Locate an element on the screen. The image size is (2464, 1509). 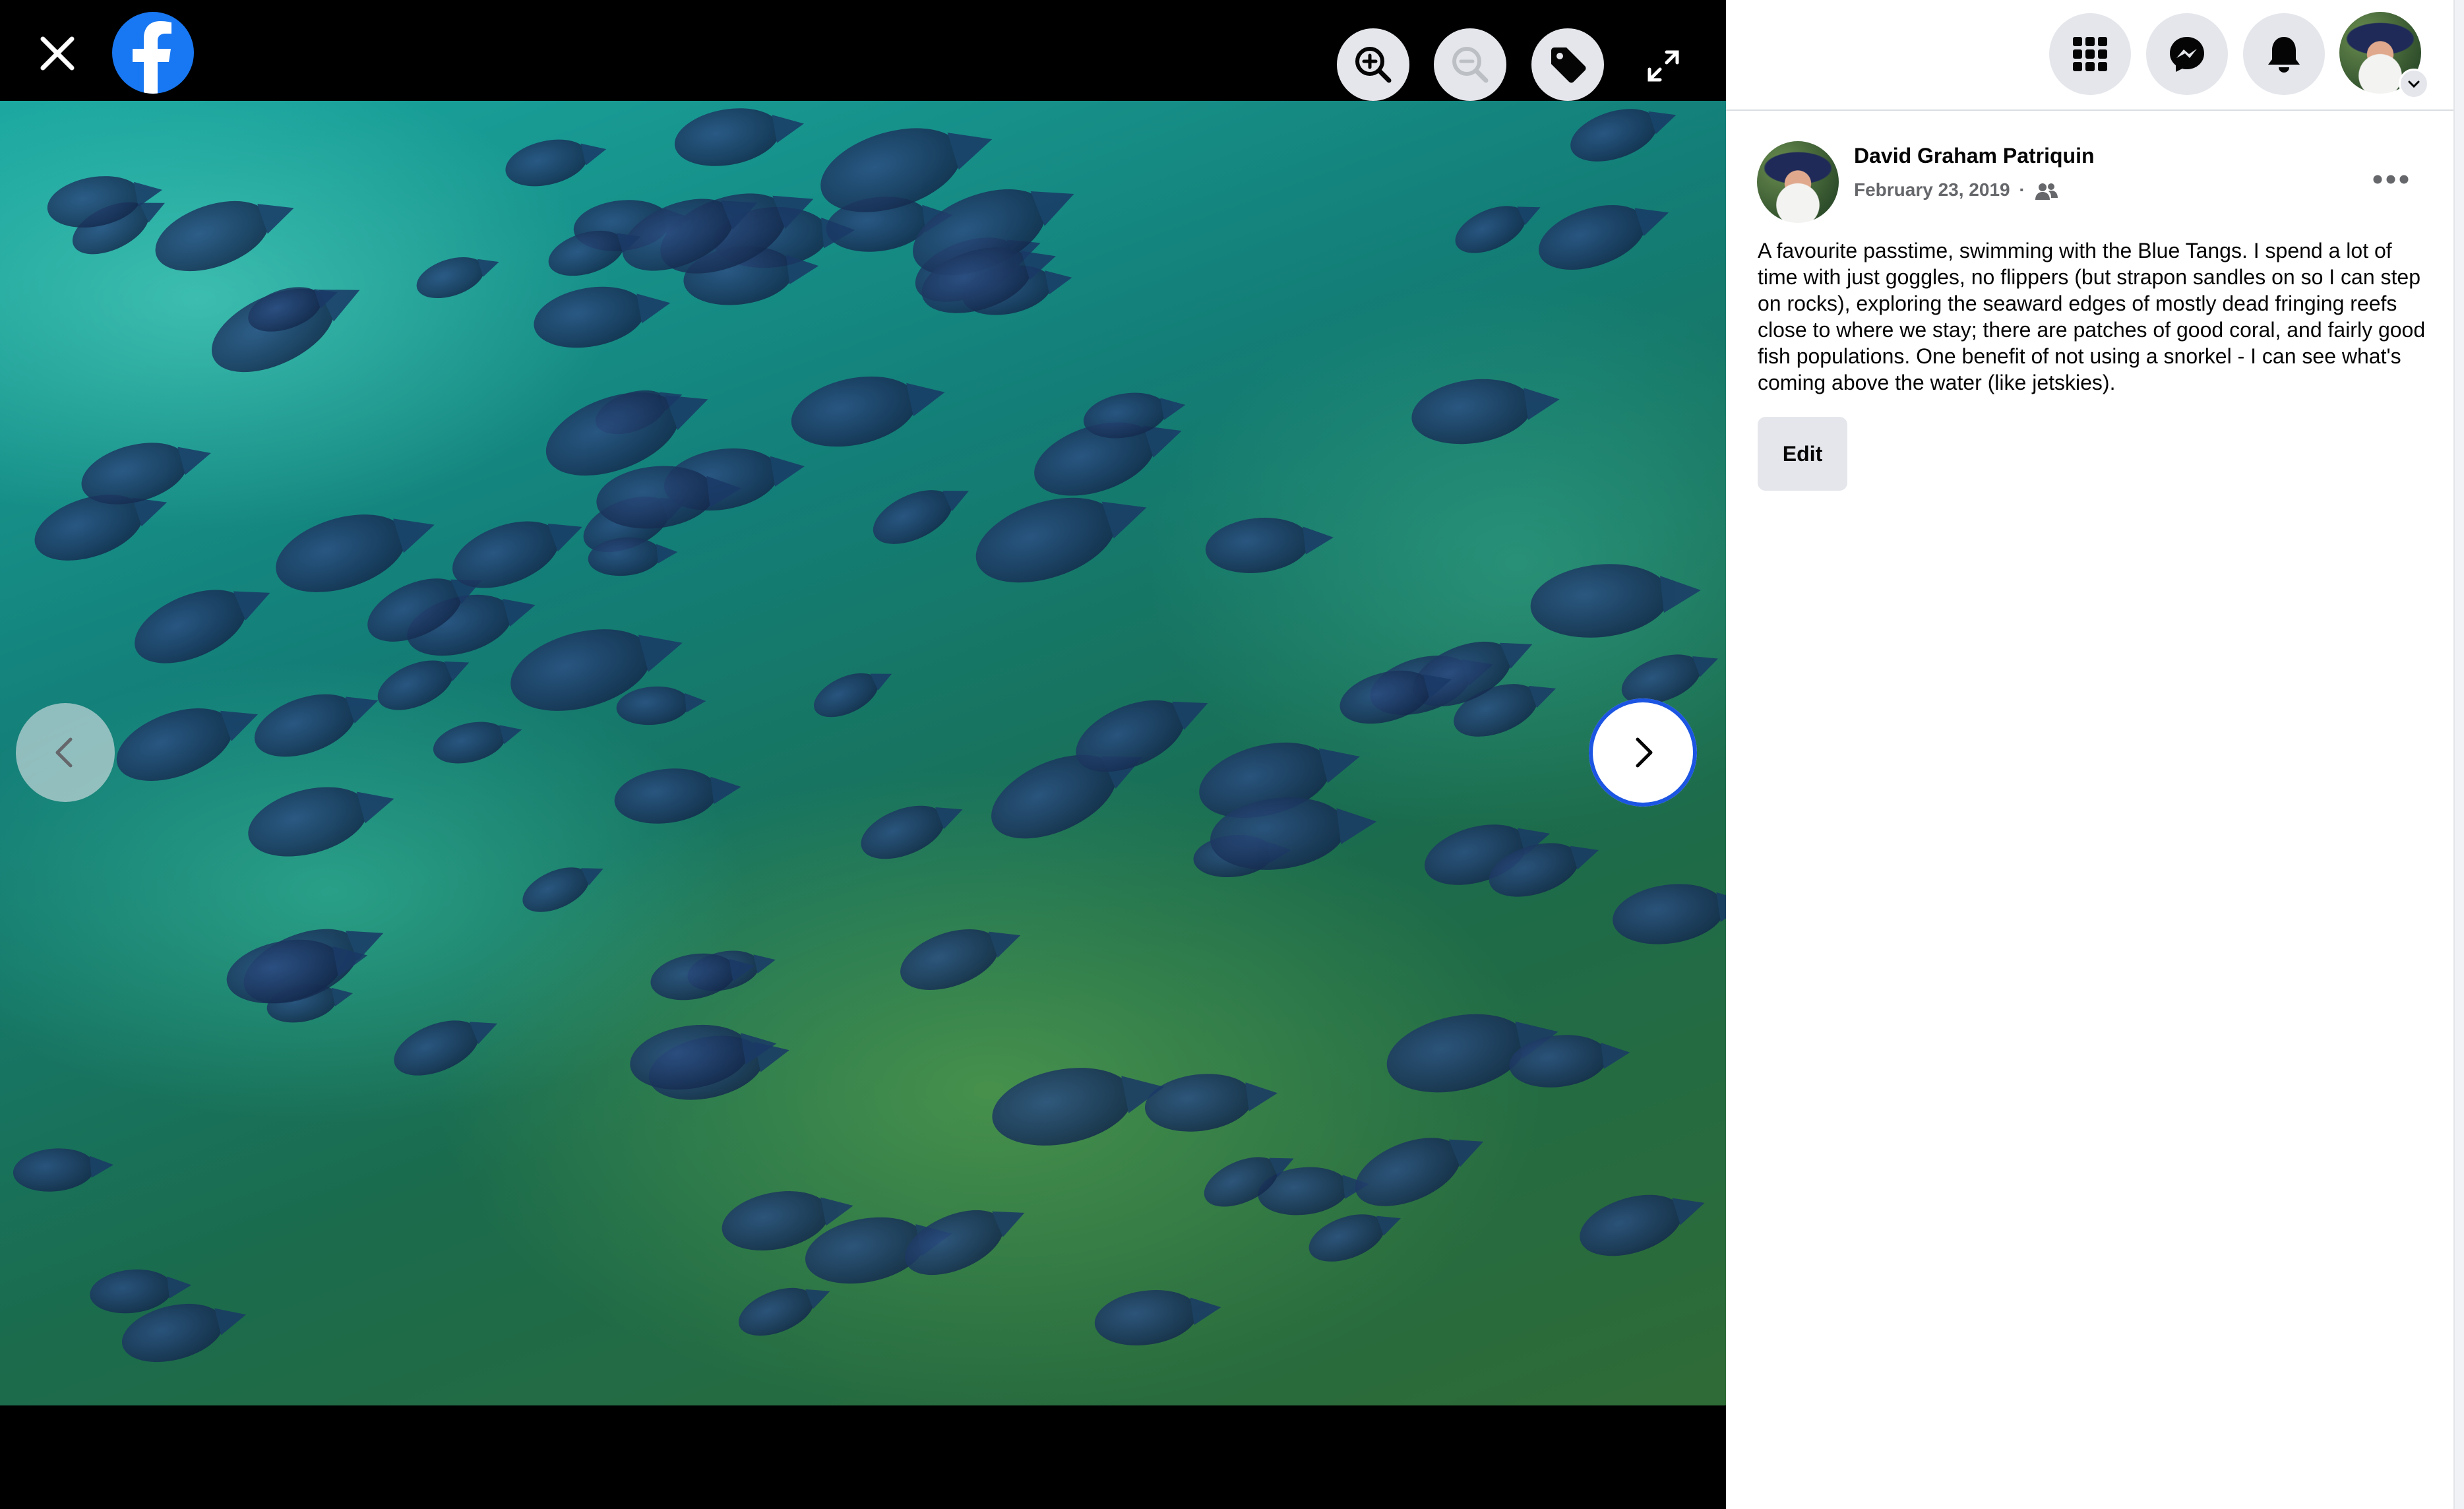
account-menu-chevron is located at coordinates (2414, 84).